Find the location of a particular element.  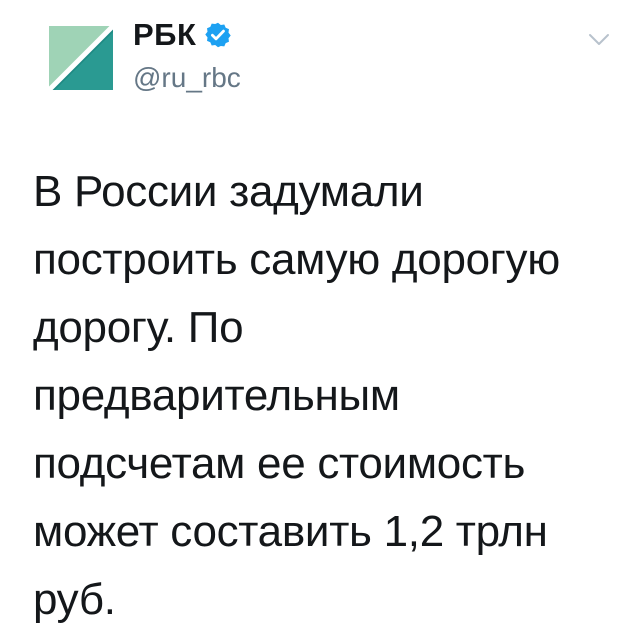

chevron-down-icon is located at coordinates (599, 39).